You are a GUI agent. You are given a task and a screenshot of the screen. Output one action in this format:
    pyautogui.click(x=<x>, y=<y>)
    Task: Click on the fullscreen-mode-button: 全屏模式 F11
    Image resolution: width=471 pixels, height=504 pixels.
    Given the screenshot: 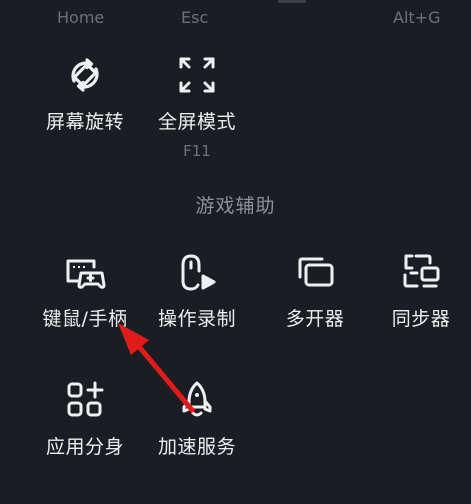 What is the action you would take?
    pyautogui.click(x=197, y=108)
    